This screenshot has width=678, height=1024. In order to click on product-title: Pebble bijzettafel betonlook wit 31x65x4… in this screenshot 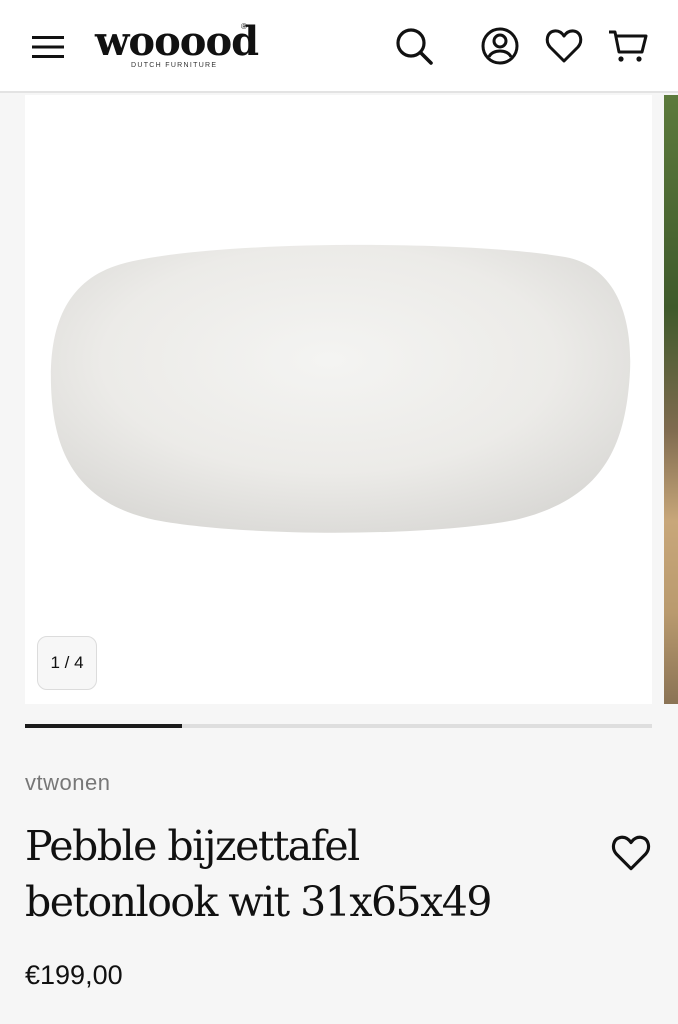, I will do `click(258, 874)`.